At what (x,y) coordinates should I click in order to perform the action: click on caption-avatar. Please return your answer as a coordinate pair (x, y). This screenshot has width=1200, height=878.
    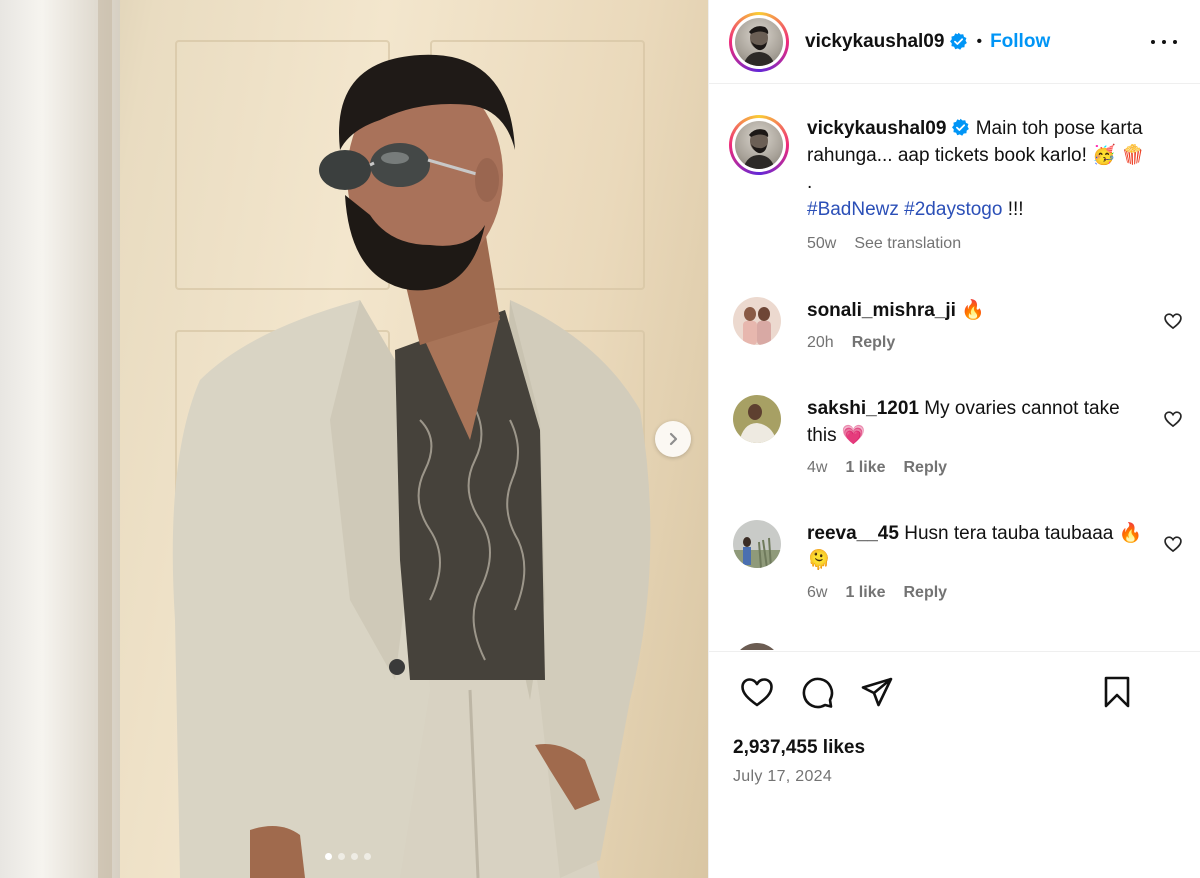
    Looking at the image, I should click on (759, 145).